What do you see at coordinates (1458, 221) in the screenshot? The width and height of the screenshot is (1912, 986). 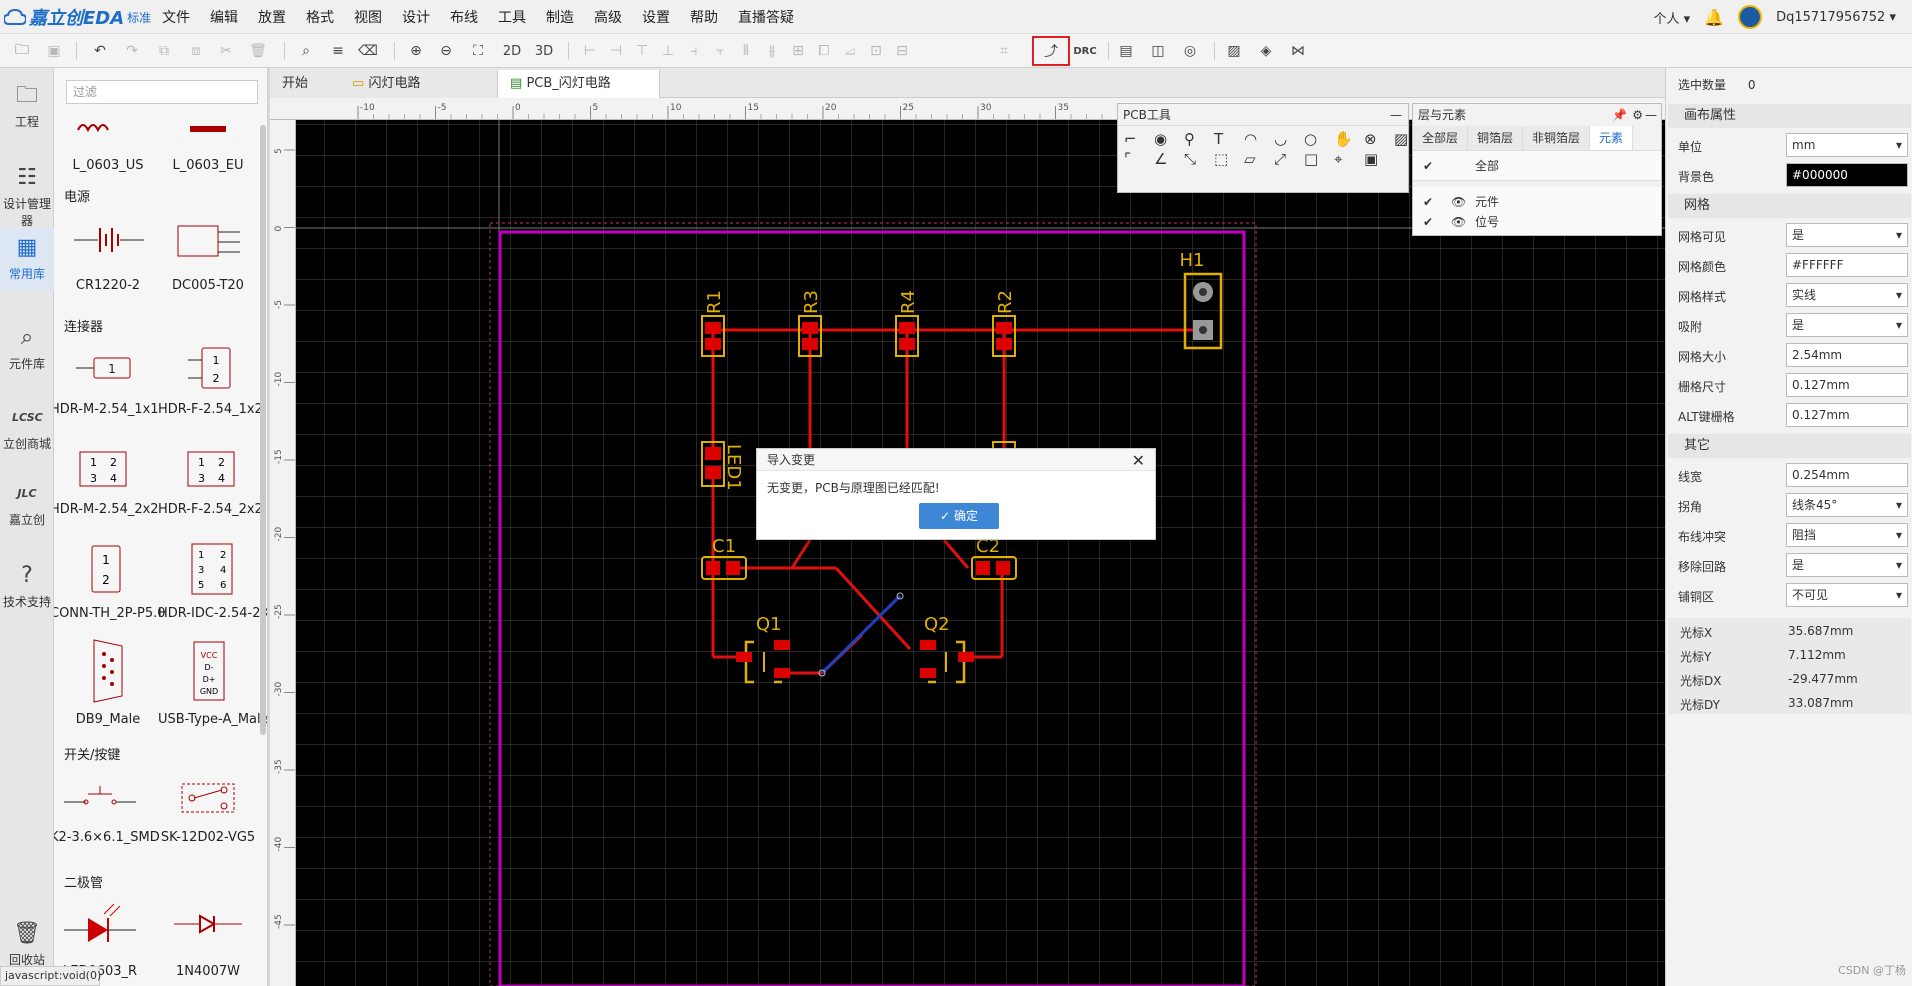 I see `eye-icon: 👁` at bounding box center [1458, 221].